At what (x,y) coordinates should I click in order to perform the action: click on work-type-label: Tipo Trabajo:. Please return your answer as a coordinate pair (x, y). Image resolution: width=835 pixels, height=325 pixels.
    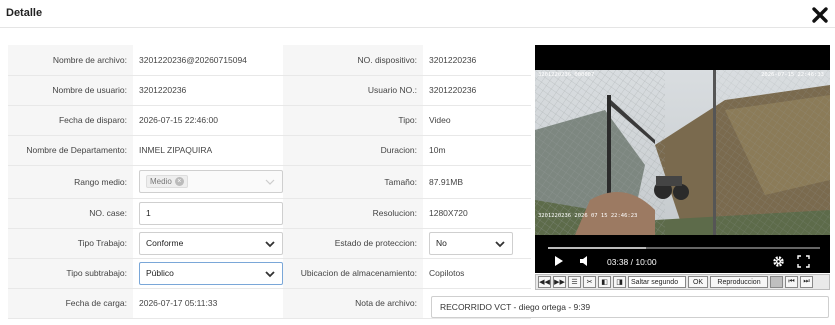
    Looking at the image, I should click on (70, 243).